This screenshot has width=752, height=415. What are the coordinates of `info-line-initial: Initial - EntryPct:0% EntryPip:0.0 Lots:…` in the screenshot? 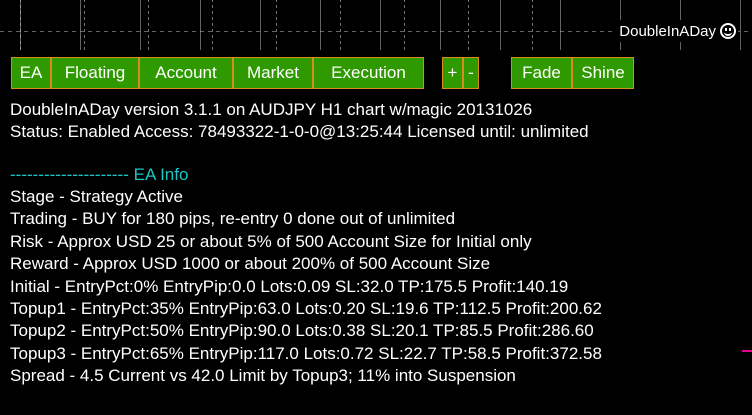 It's located at (289, 286).